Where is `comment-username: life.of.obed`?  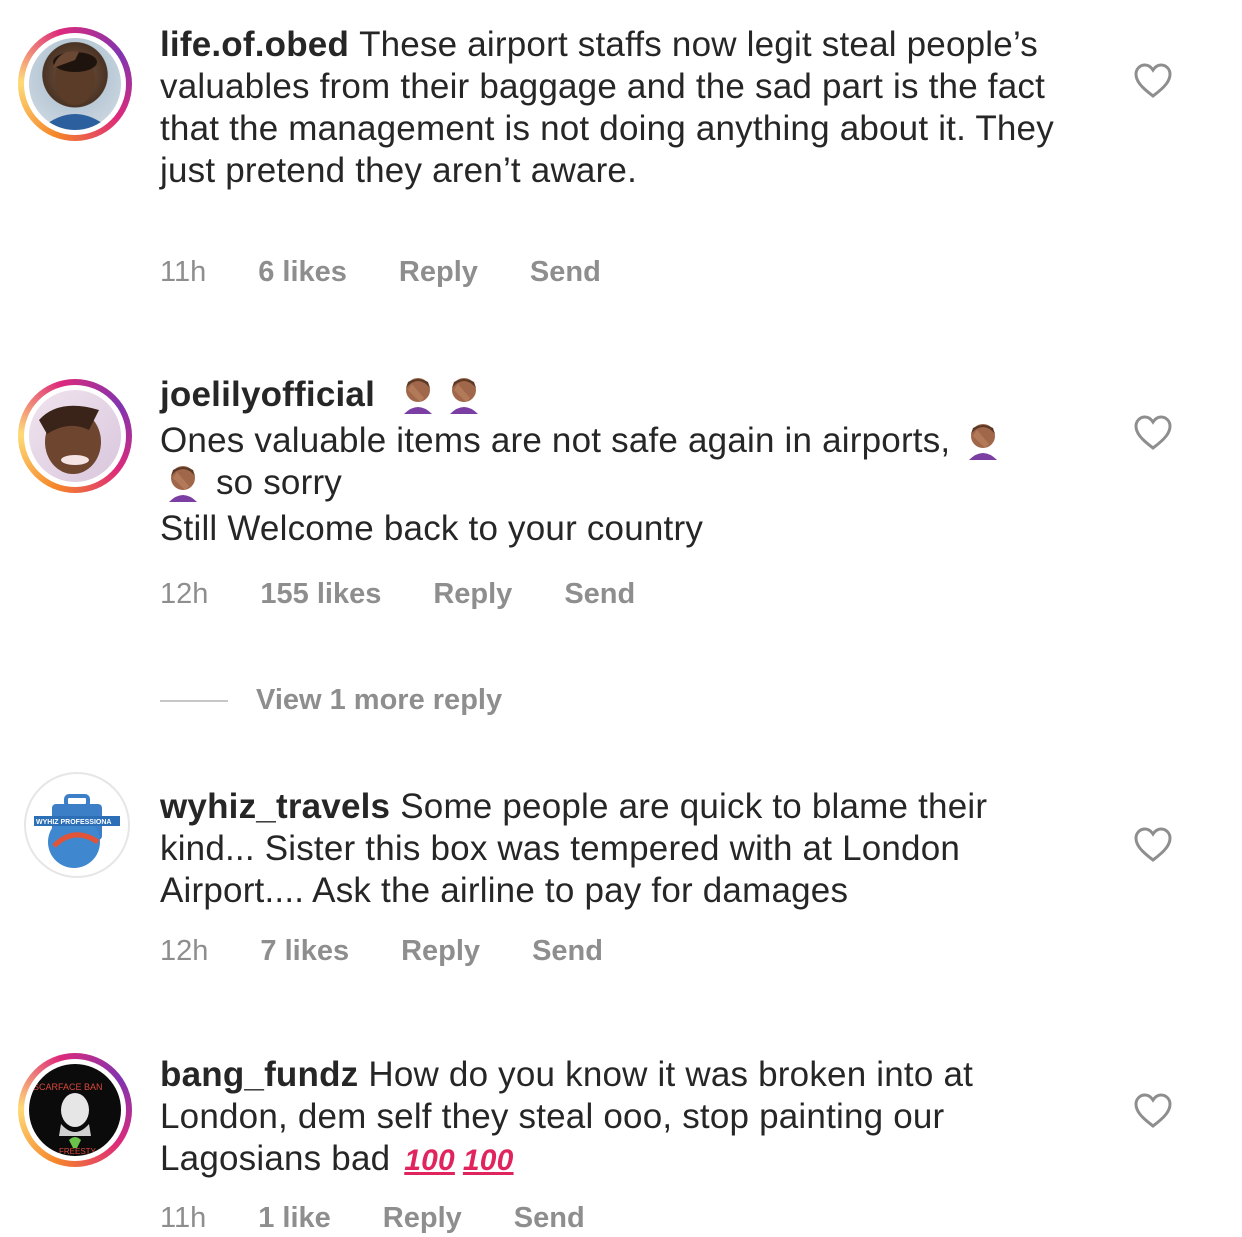
comment-username: life.of.obed is located at coordinates (254, 44).